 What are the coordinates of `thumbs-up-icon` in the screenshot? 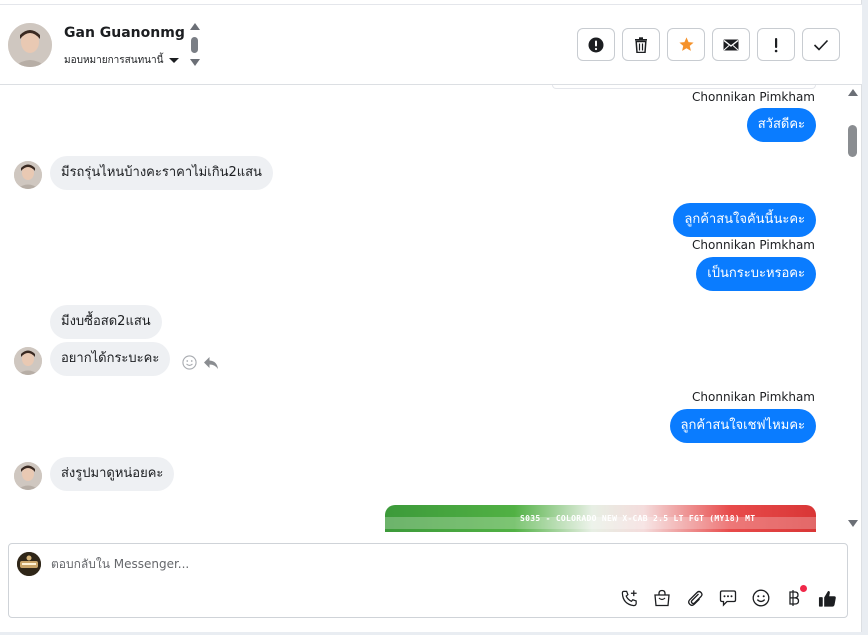 It's located at (827, 598).